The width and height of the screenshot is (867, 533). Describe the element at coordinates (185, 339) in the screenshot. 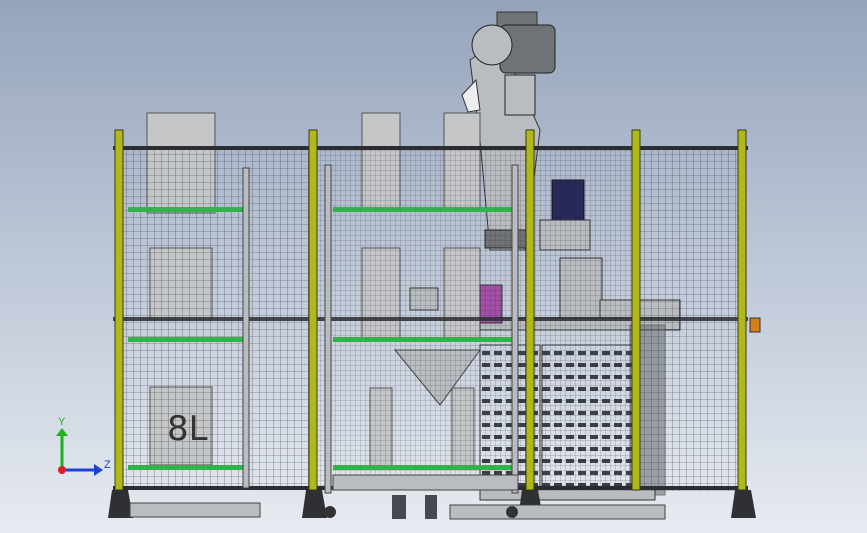

I see `shelf-left-mid` at that location.